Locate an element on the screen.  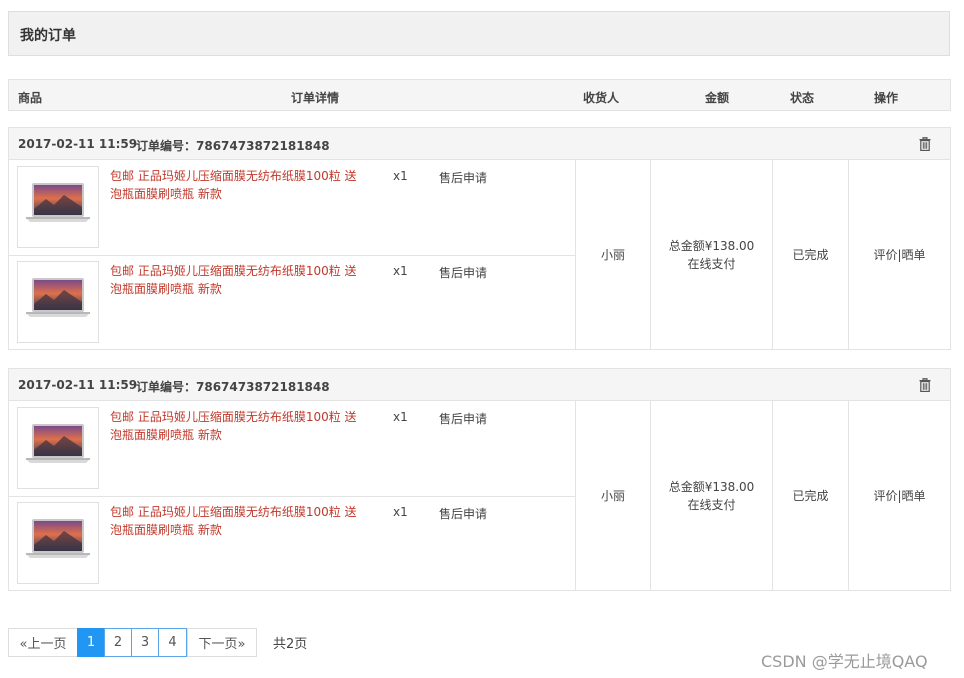
page-button-3: 3 is located at coordinates (145, 642).